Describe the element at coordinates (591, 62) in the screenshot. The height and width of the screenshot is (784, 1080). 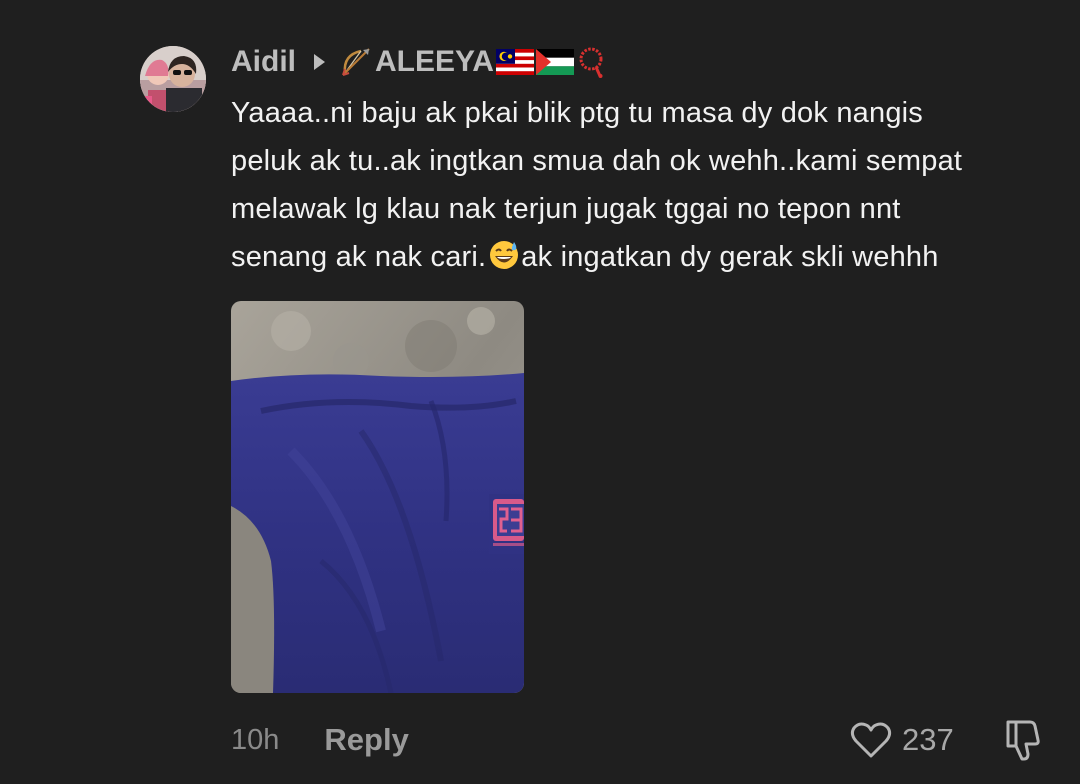
I see `prayer-beads-icon` at that location.